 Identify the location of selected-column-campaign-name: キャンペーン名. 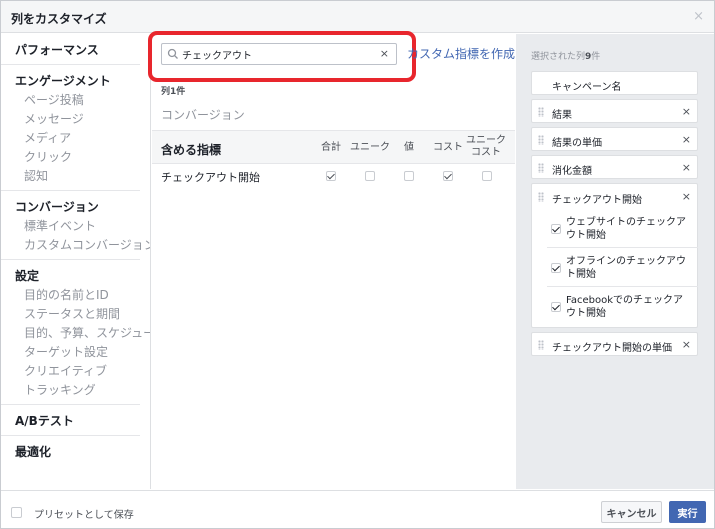
(614, 83).